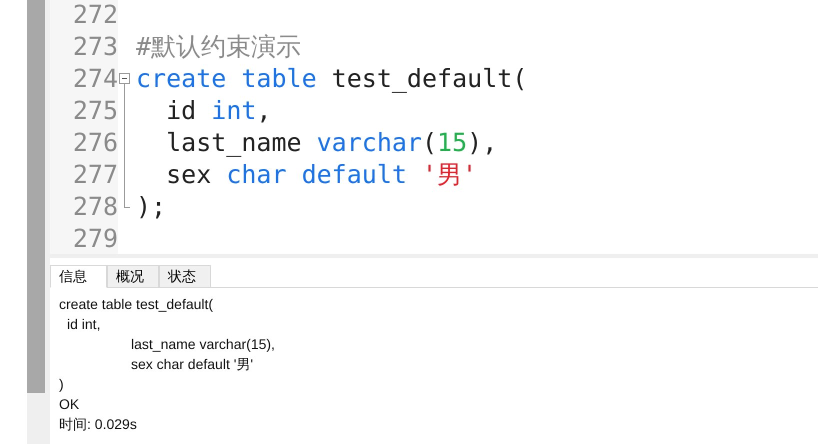 This screenshot has height=444, width=818. Describe the element at coordinates (98, 424) in the screenshot. I see `output-line: 时间: 0.029s` at that location.